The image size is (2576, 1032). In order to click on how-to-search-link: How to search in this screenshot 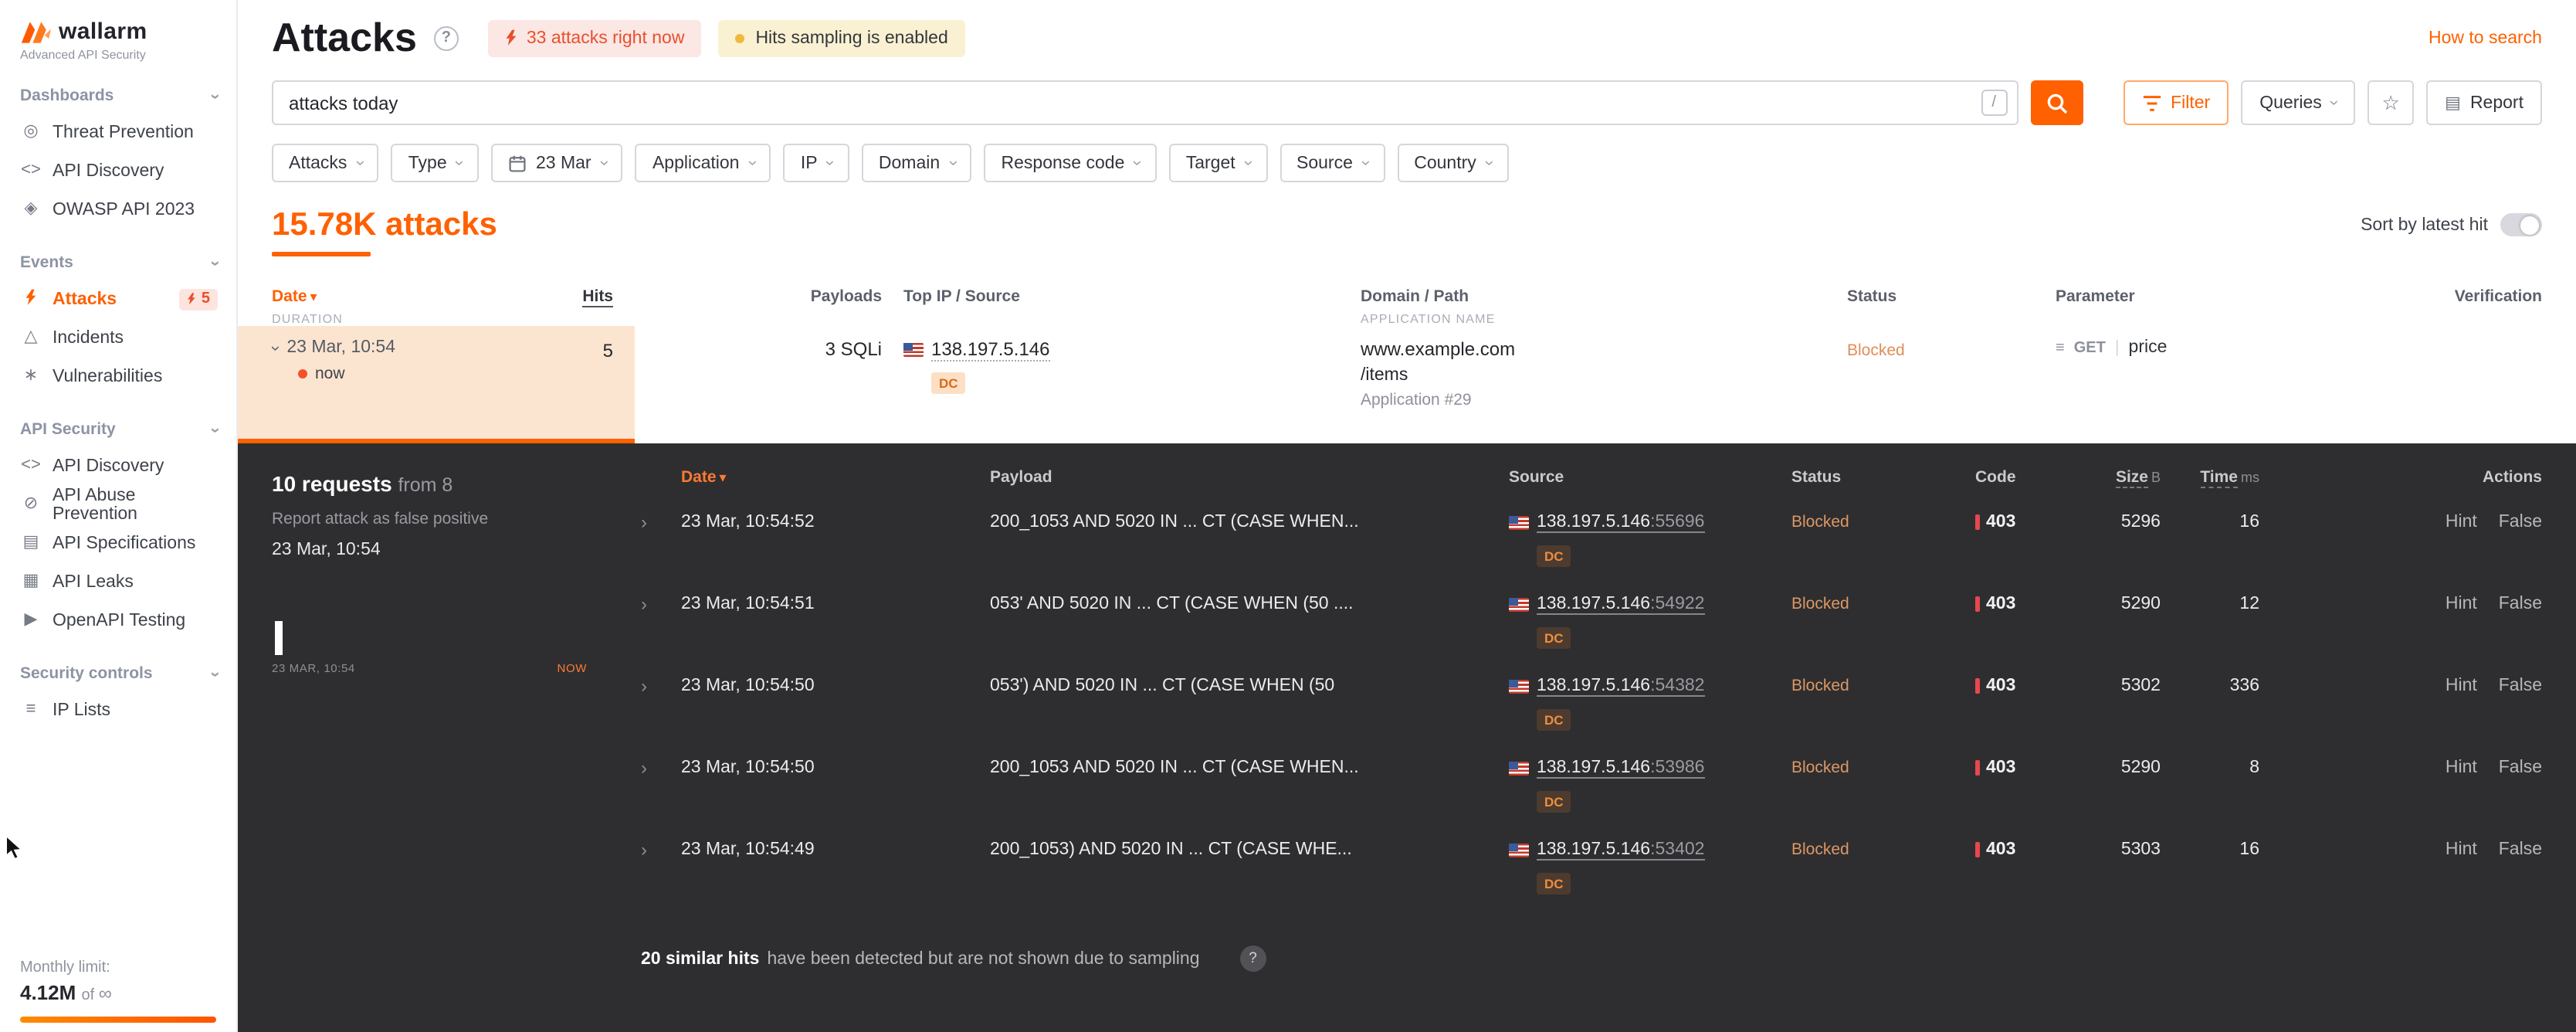, I will do `click(2485, 38)`.